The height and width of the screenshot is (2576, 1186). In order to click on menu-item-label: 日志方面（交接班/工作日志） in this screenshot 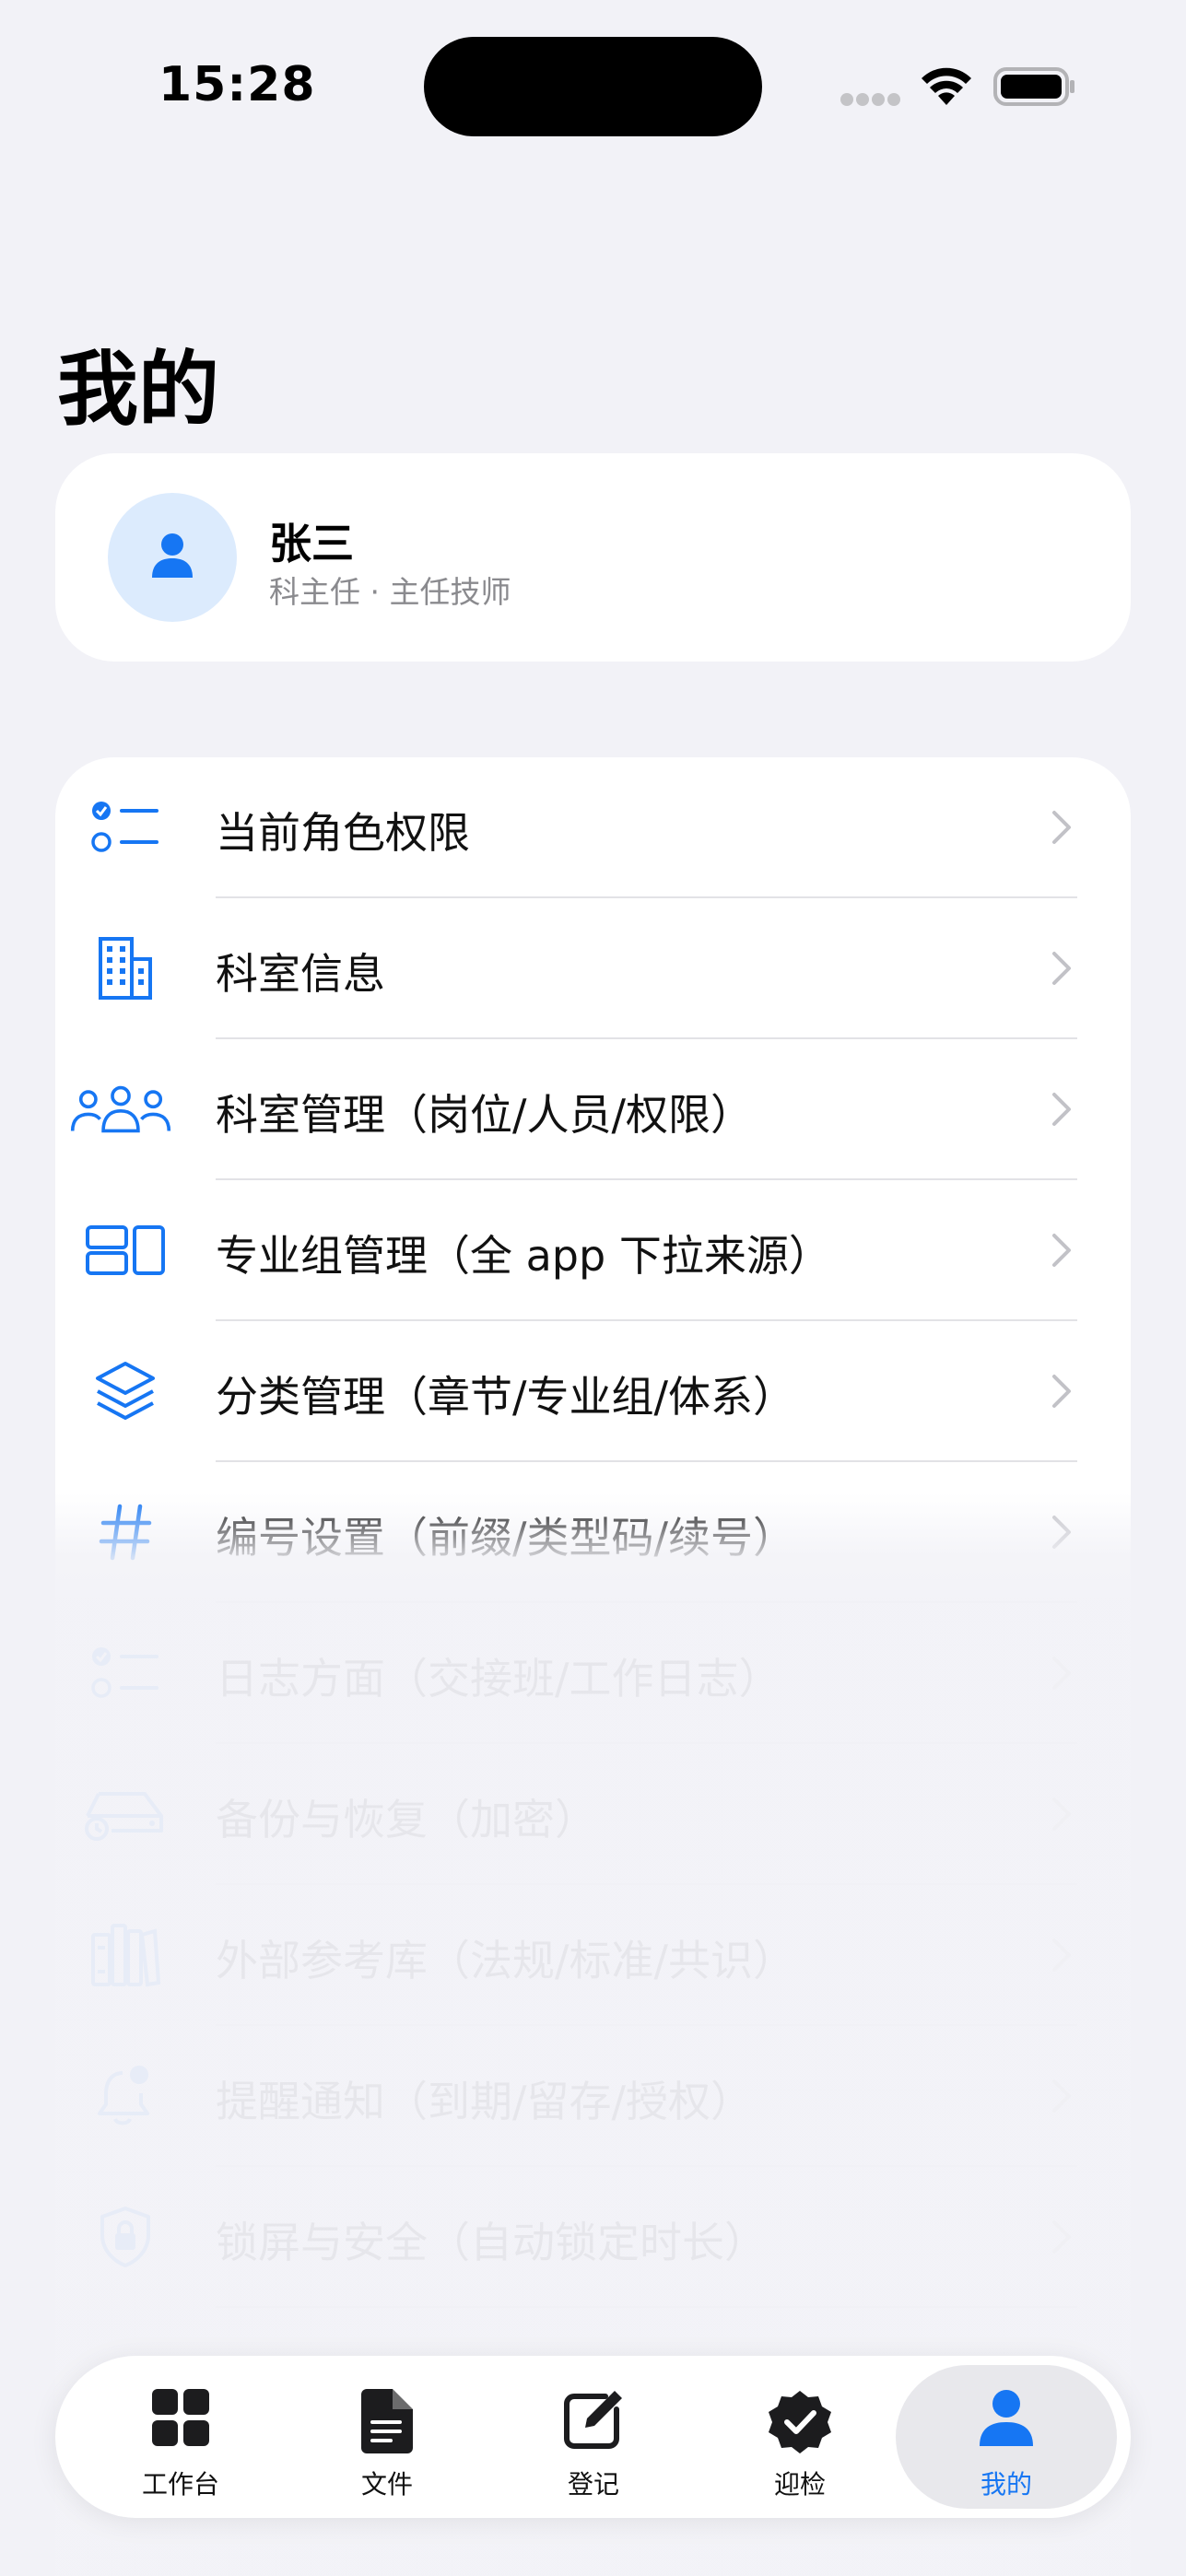, I will do `click(498, 1679)`.